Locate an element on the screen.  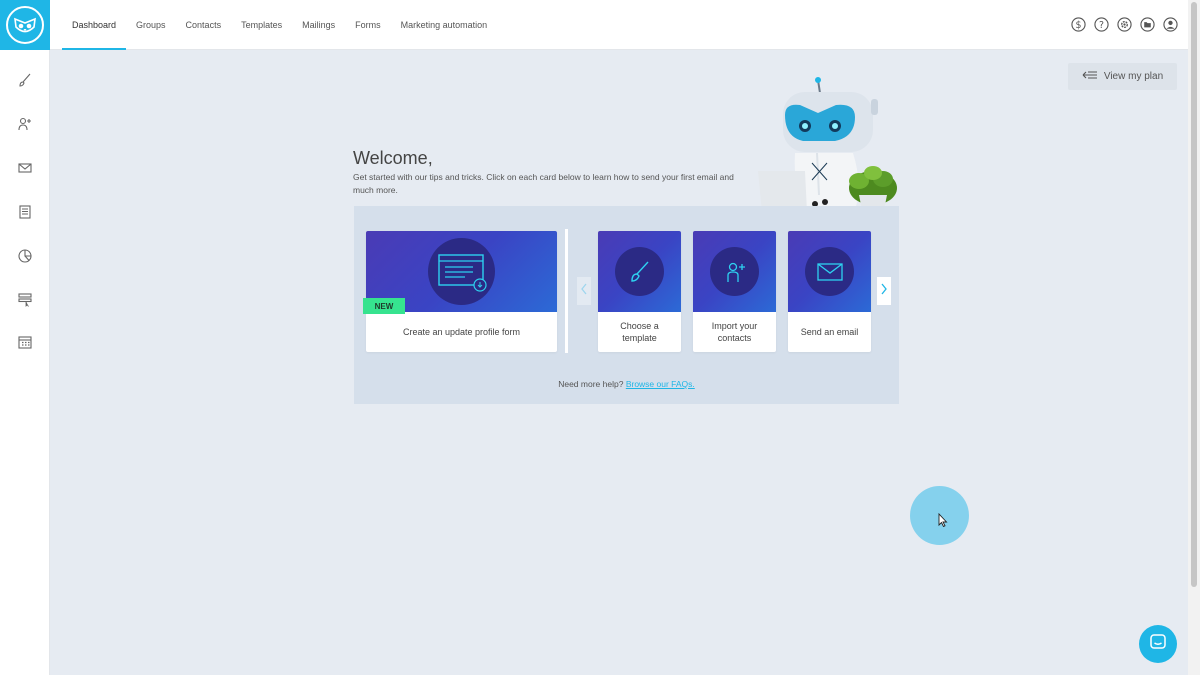
chat-button is located at coordinates (1158, 644).